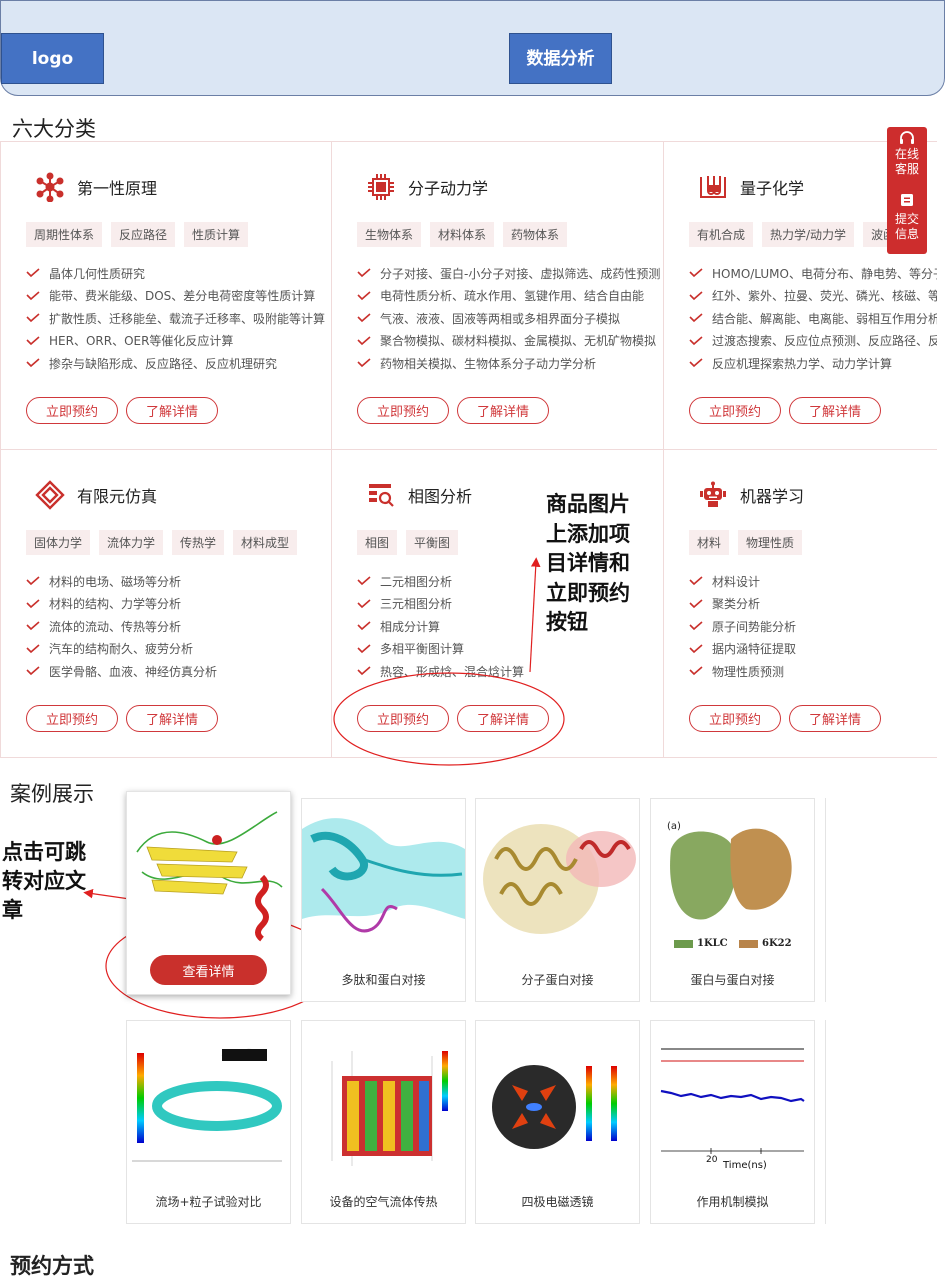  I want to click on case-card: 设备的空气流体传热, so click(383, 1122).